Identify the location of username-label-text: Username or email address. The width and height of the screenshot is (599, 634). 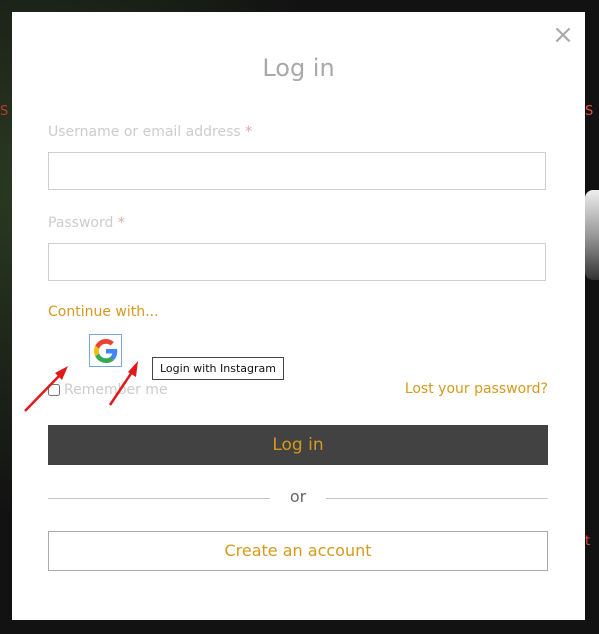
(144, 132).